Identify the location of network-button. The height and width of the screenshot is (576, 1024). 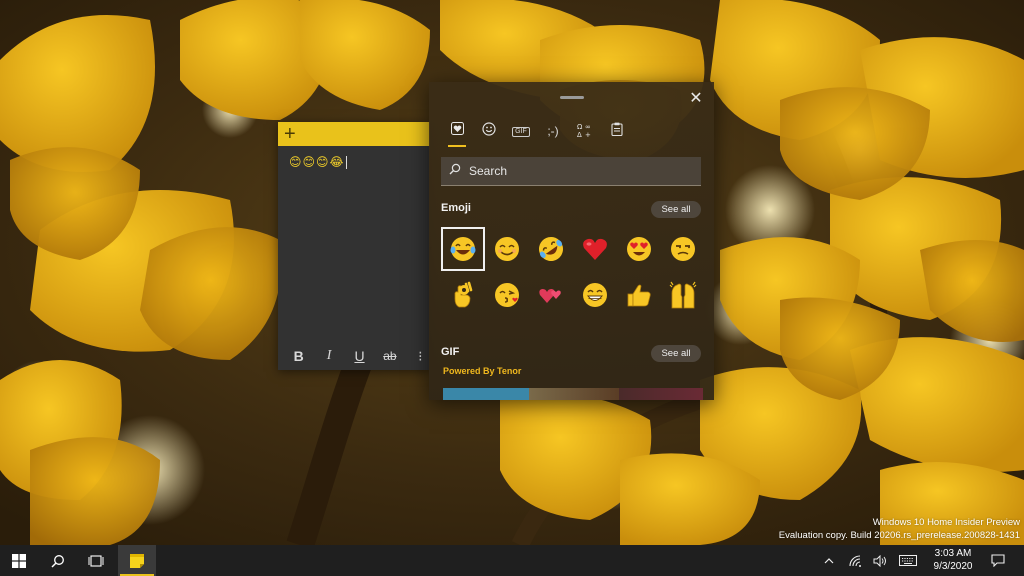
(856, 560).